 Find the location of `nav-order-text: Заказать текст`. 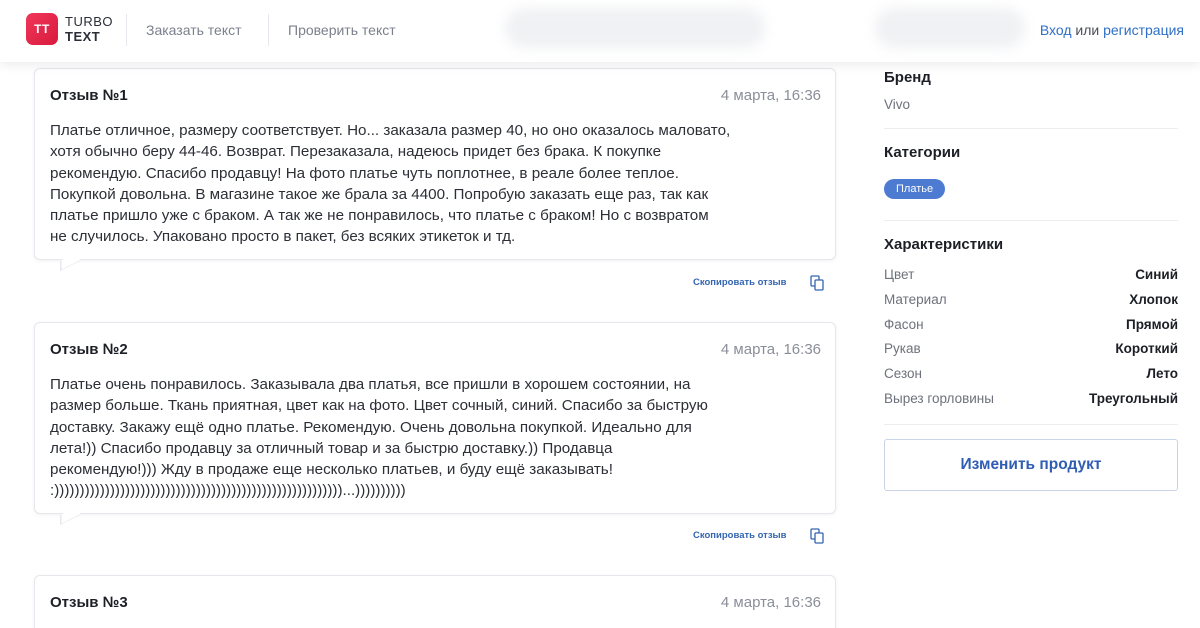

nav-order-text: Заказать текст is located at coordinates (194, 30).